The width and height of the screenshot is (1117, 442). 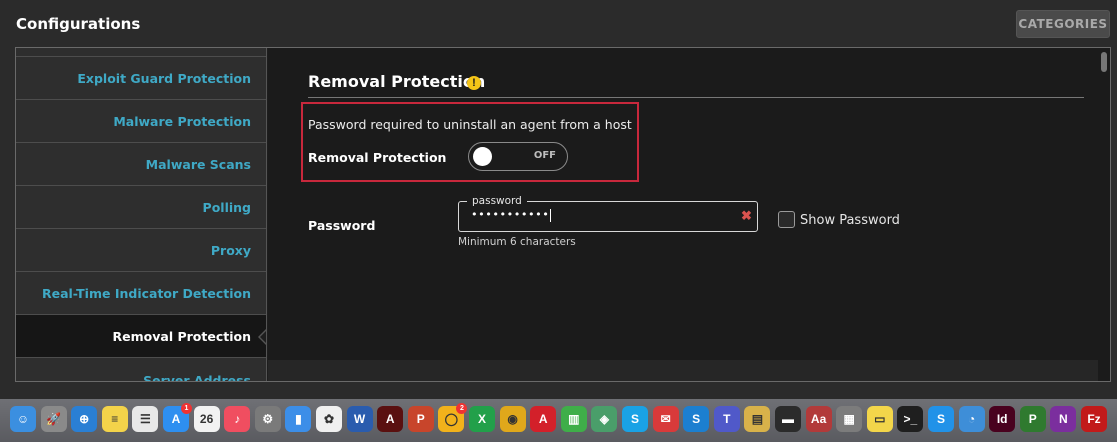 What do you see at coordinates (518, 156) in the screenshot?
I see `removal-protection-toggle: OFF` at bounding box center [518, 156].